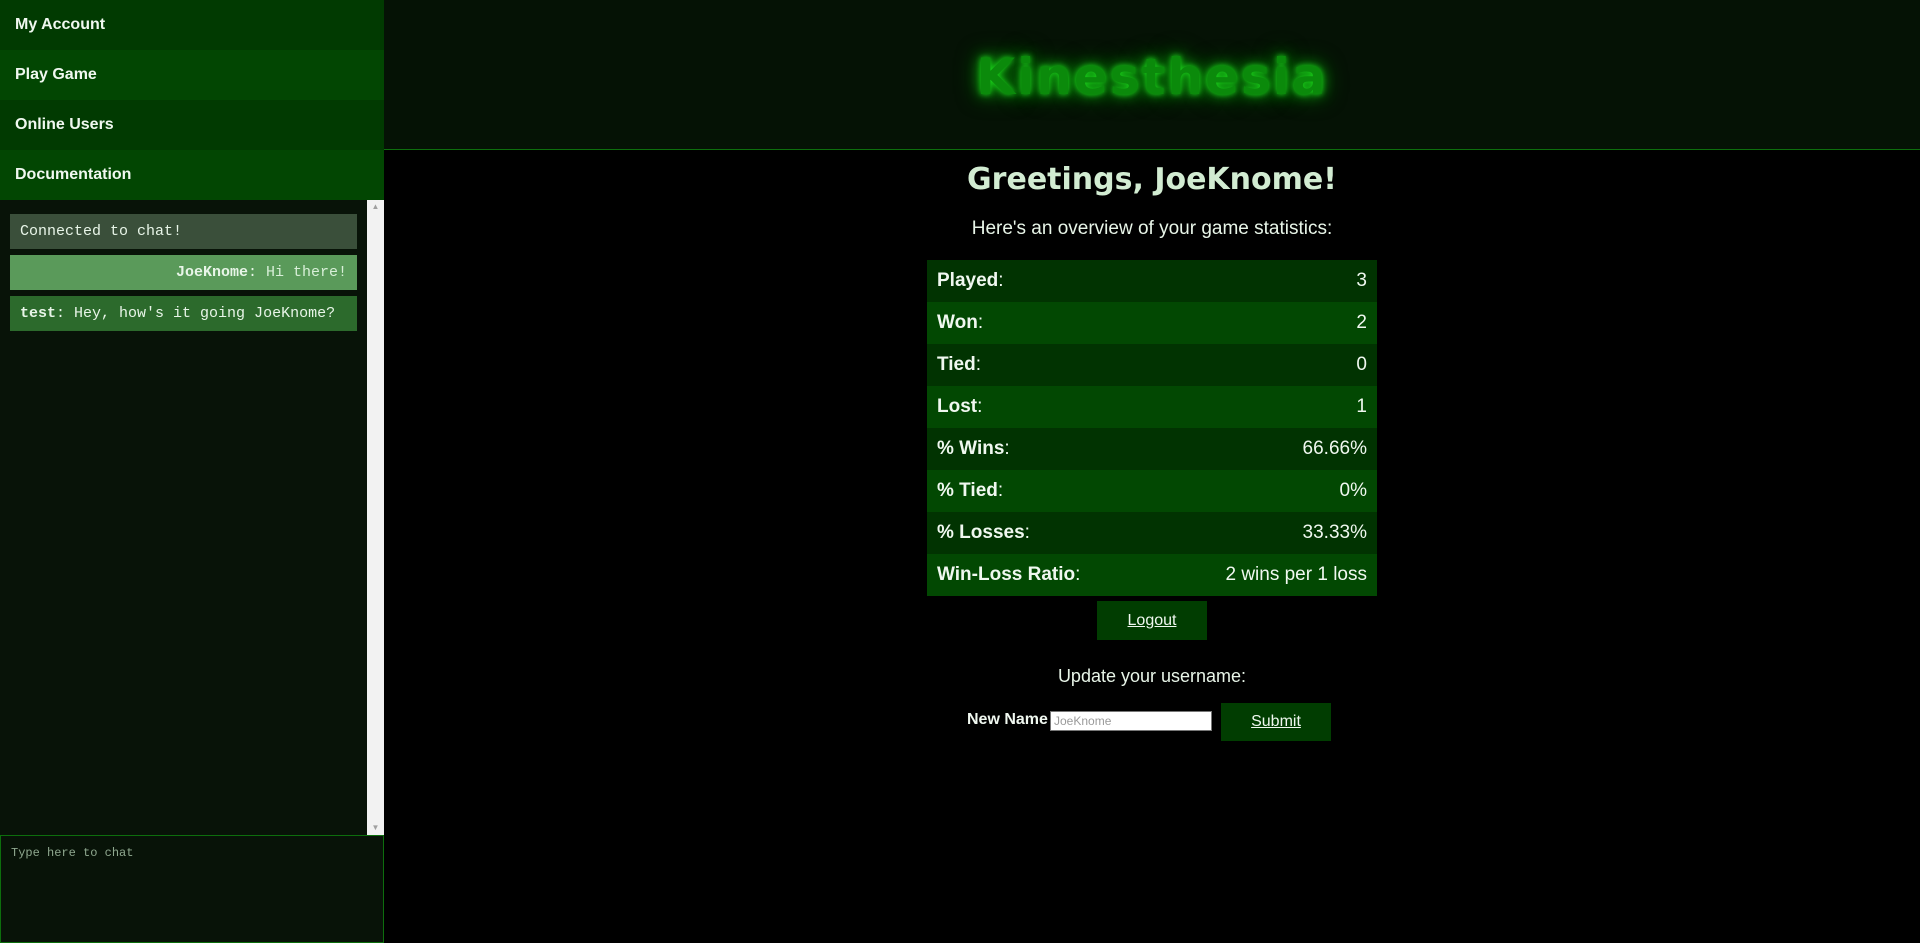  I want to click on chat-message-text: Connected to chat!, so click(101, 231).